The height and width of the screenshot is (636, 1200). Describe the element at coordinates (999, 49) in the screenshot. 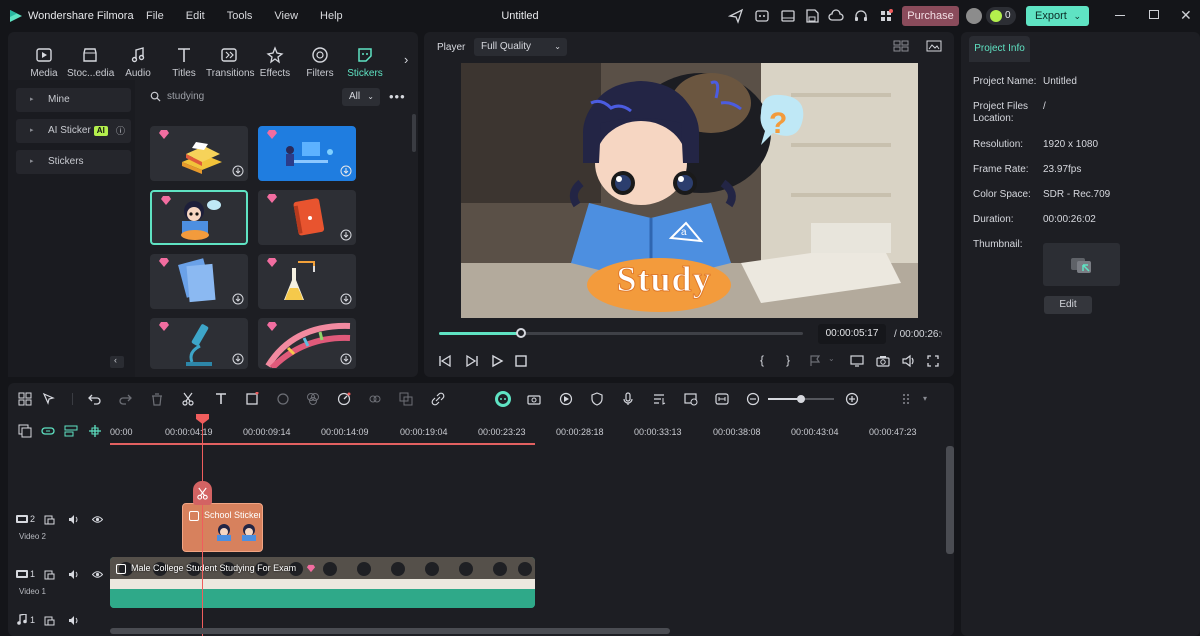

I see `tab-project-info: Project Info` at that location.